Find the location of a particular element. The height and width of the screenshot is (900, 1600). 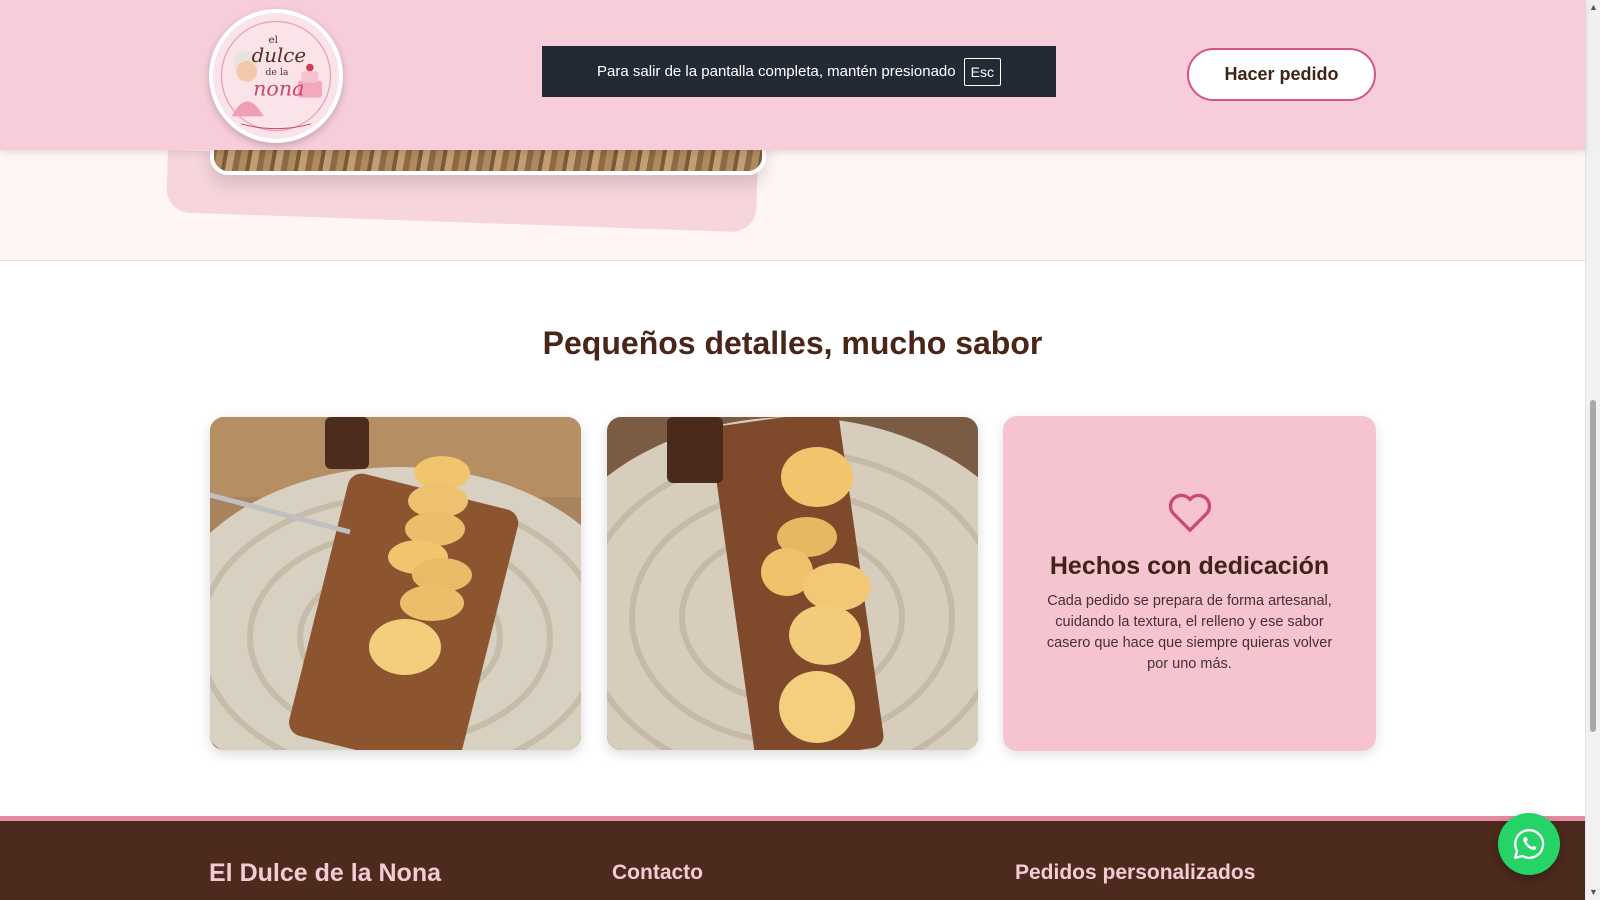

order-button: Hacer pedido is located at coordinates (1281, 74).